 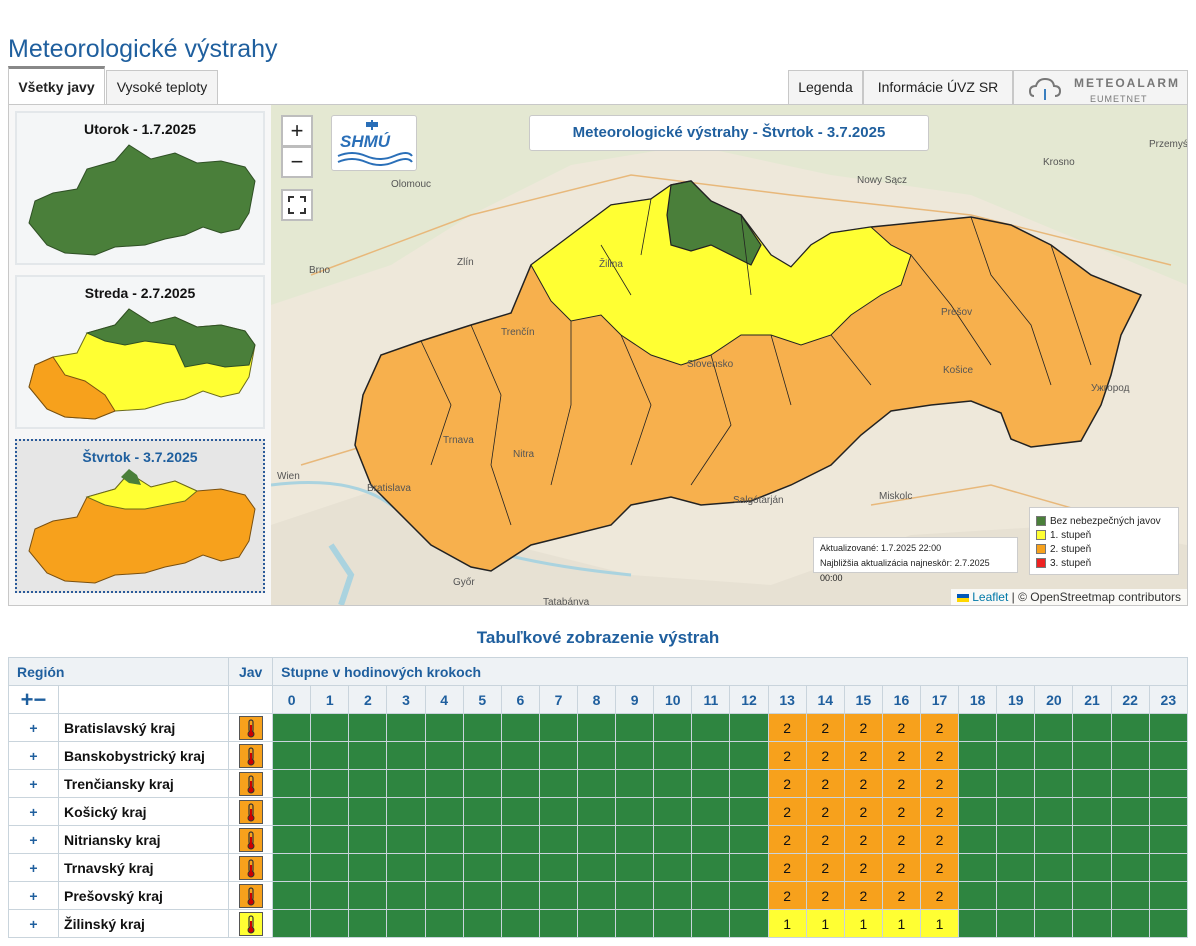 I want to click on day-card-tuesday: Utorok - 1.7.2025, so click(x=140, y=188).